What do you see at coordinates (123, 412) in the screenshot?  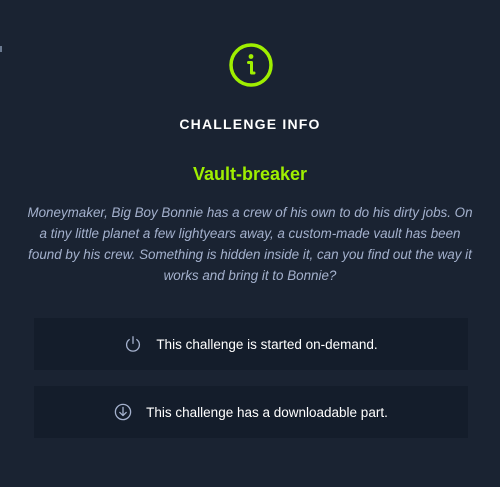 I see `download-icon` at bounding box center [123, 412].